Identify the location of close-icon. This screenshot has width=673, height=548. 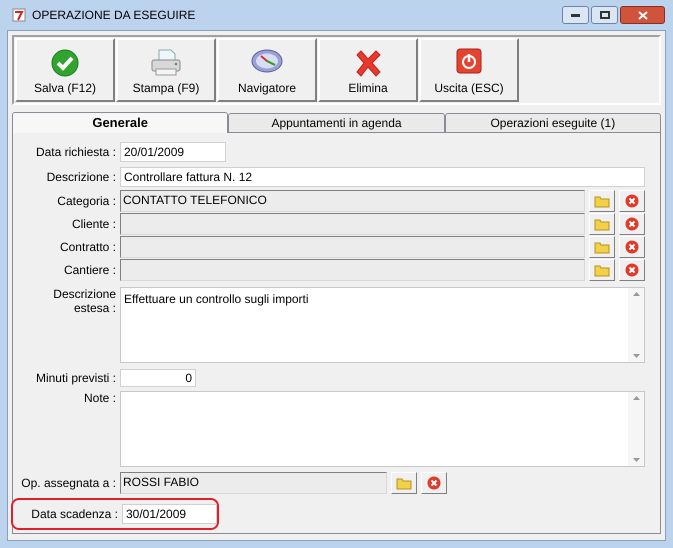
(643, 15).